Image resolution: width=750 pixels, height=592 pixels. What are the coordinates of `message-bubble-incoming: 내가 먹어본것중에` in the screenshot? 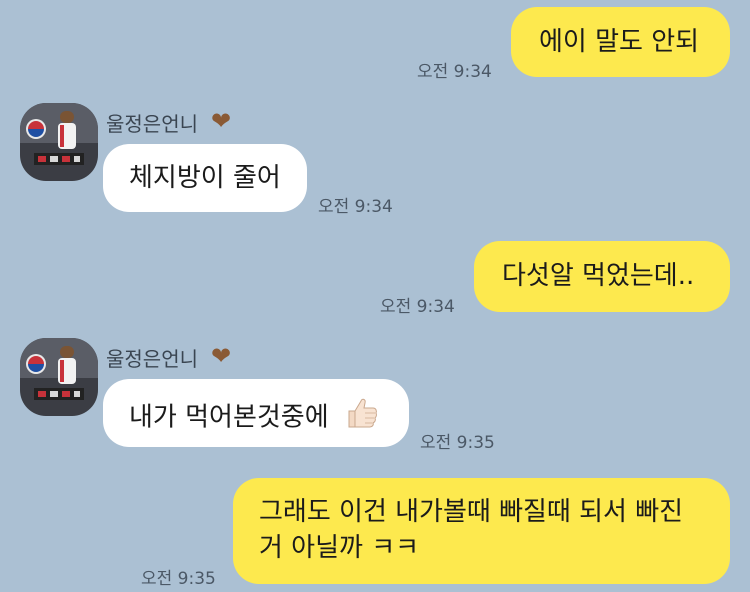 It's located at (256, 413).